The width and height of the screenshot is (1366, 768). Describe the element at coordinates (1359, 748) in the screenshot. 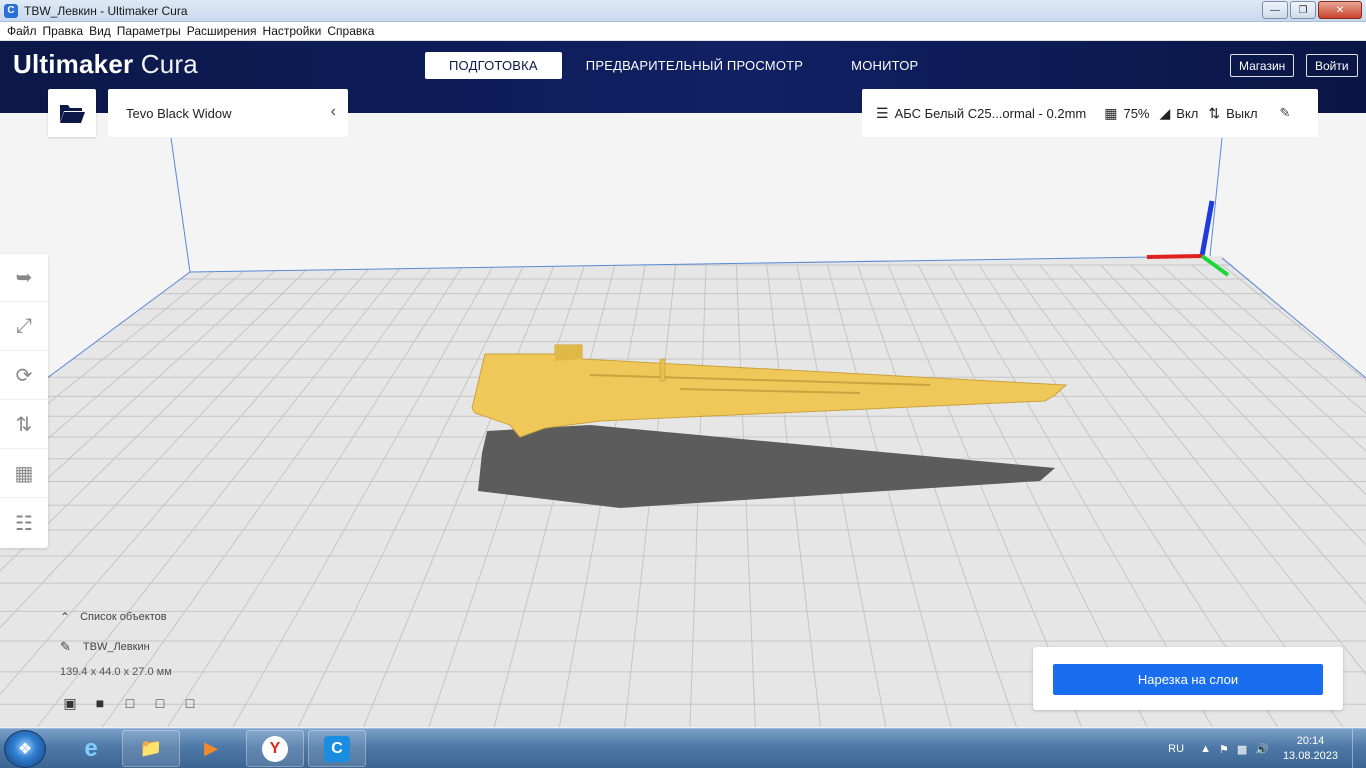

I see `show-desktop-button` at that location.